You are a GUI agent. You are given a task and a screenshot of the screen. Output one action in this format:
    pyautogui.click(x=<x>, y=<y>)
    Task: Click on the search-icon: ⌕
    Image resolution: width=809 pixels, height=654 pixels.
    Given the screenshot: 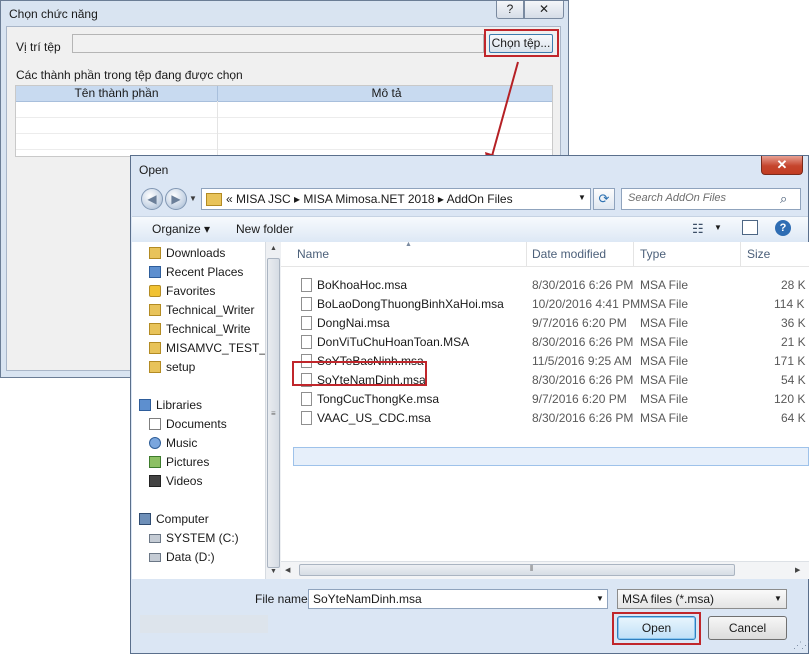 What is the action you would take?
    pyautogui.click(x=783, y=199)
    